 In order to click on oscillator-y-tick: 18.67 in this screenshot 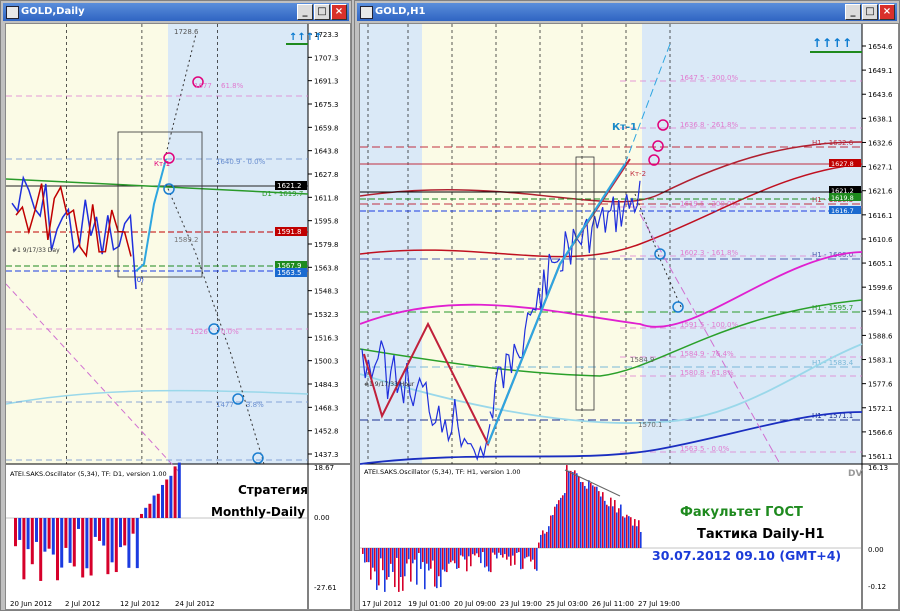, I will do `click(324, 468)`.